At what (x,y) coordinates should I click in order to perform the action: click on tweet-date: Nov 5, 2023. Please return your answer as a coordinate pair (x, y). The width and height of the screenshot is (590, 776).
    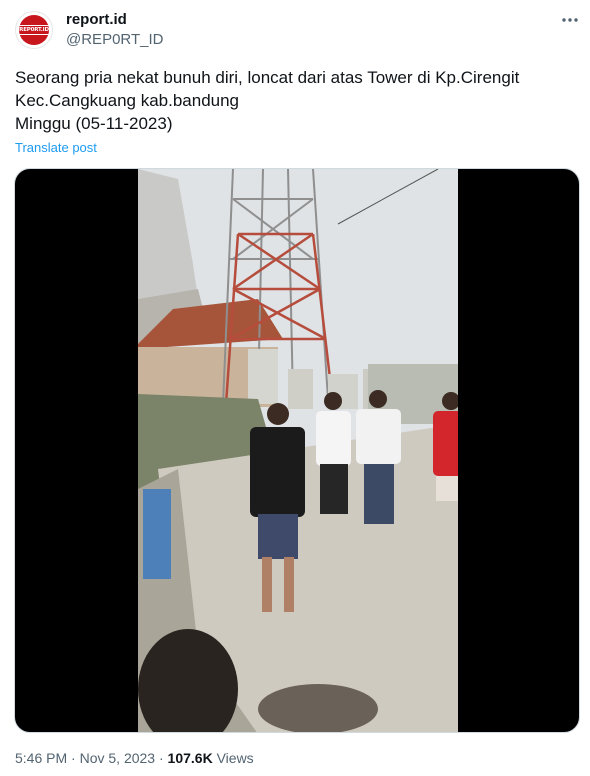
    Looking at the image, I should click on (118, 758).